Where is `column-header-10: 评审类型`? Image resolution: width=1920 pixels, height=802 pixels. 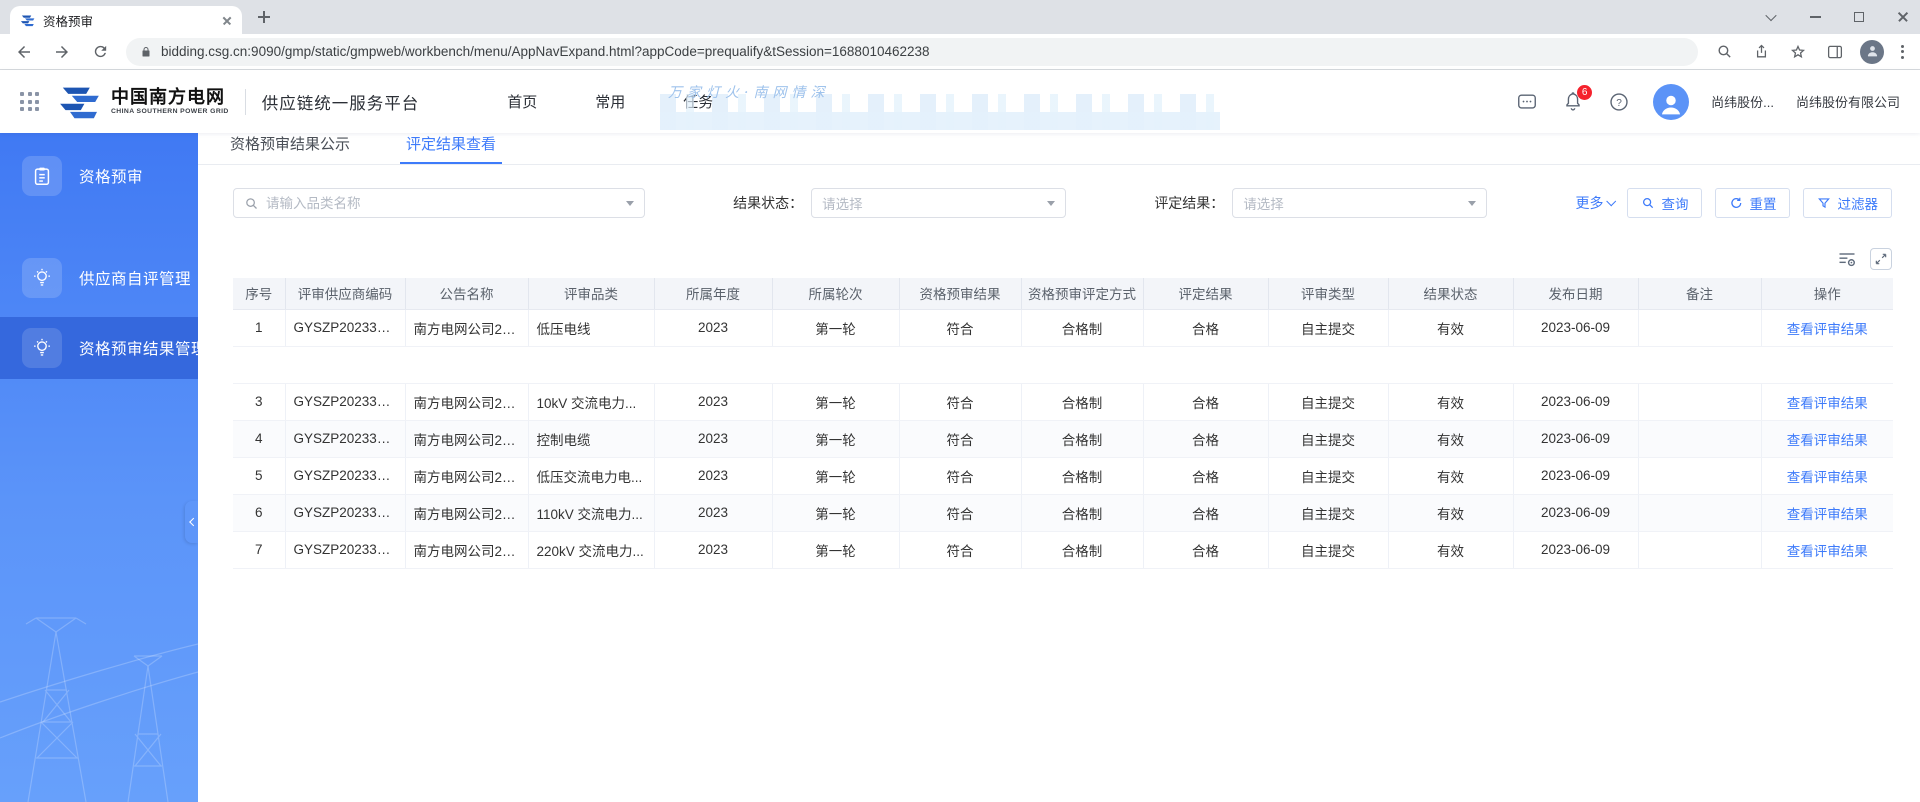 column-header-10: 评审类型 is located at coordinates (1328, 294).